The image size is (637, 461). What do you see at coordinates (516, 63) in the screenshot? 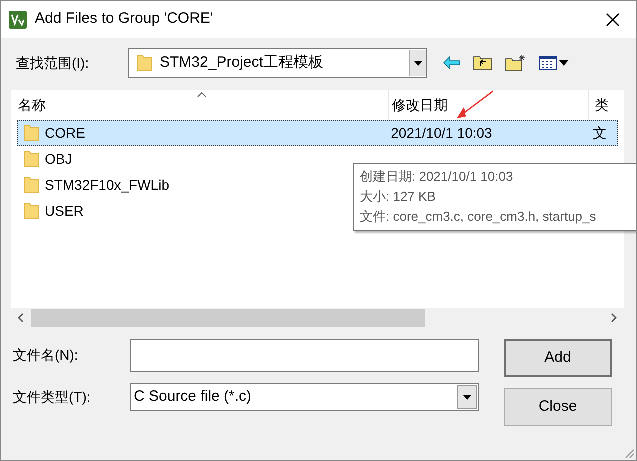
I see `new-folder-icon` at bounding box center [516, 63].